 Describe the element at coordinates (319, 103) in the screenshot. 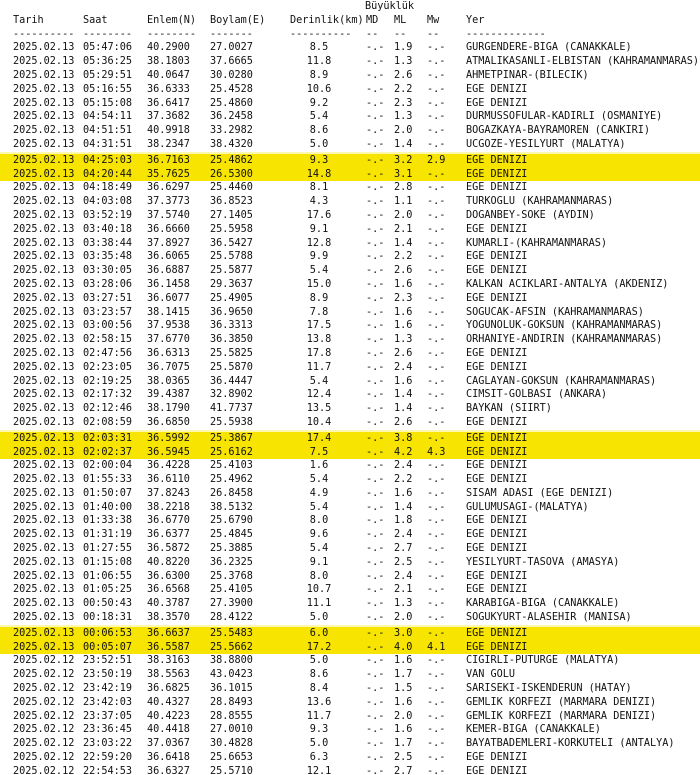

I see `event-depth: 9.2` at that location.